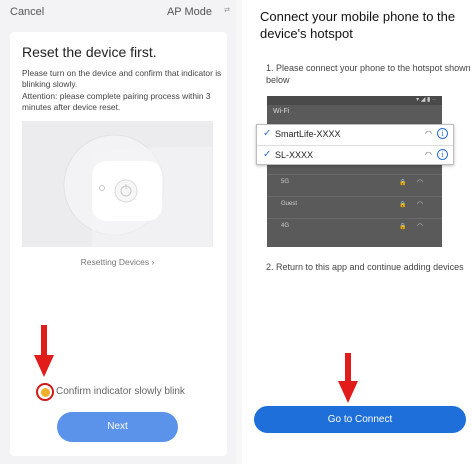  I want to click on device-power-illustration, so click(117, 184).